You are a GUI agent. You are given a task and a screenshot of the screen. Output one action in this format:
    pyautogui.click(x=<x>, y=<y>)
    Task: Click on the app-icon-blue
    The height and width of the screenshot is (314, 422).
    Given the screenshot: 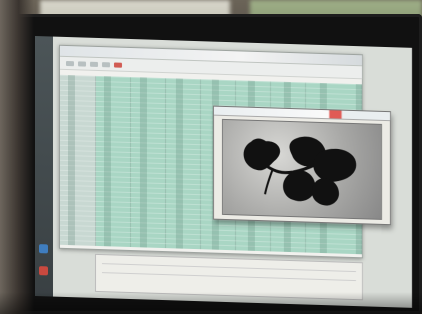 What is the action you would take?
    pyautogui.click(x=43, y=249)
    